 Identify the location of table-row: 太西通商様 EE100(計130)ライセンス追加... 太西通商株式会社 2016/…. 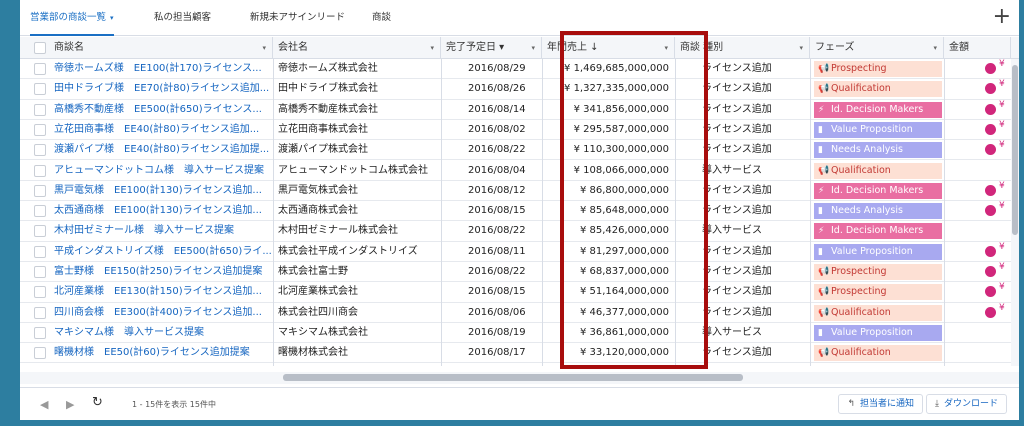
(519, 211).